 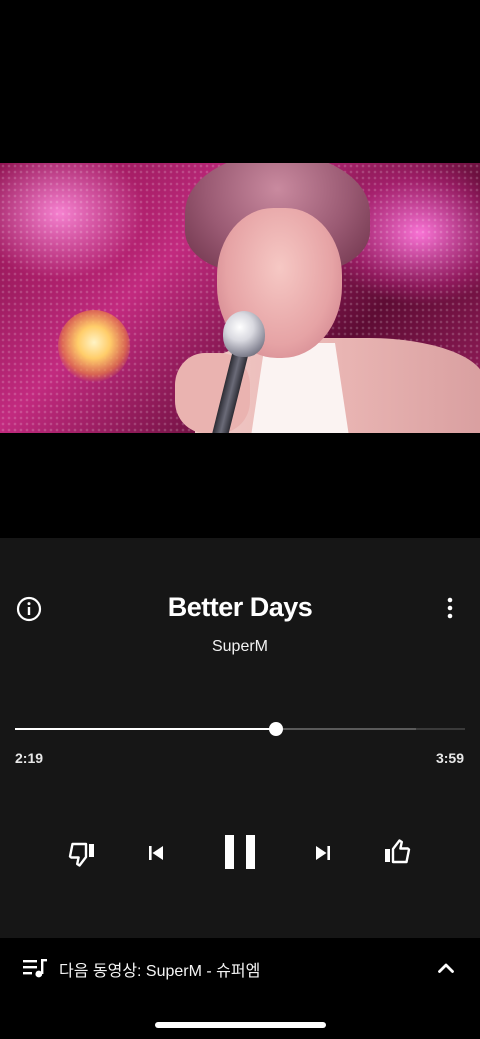 I want to click on thumbs-up-icon, so click(x=397, y=852).